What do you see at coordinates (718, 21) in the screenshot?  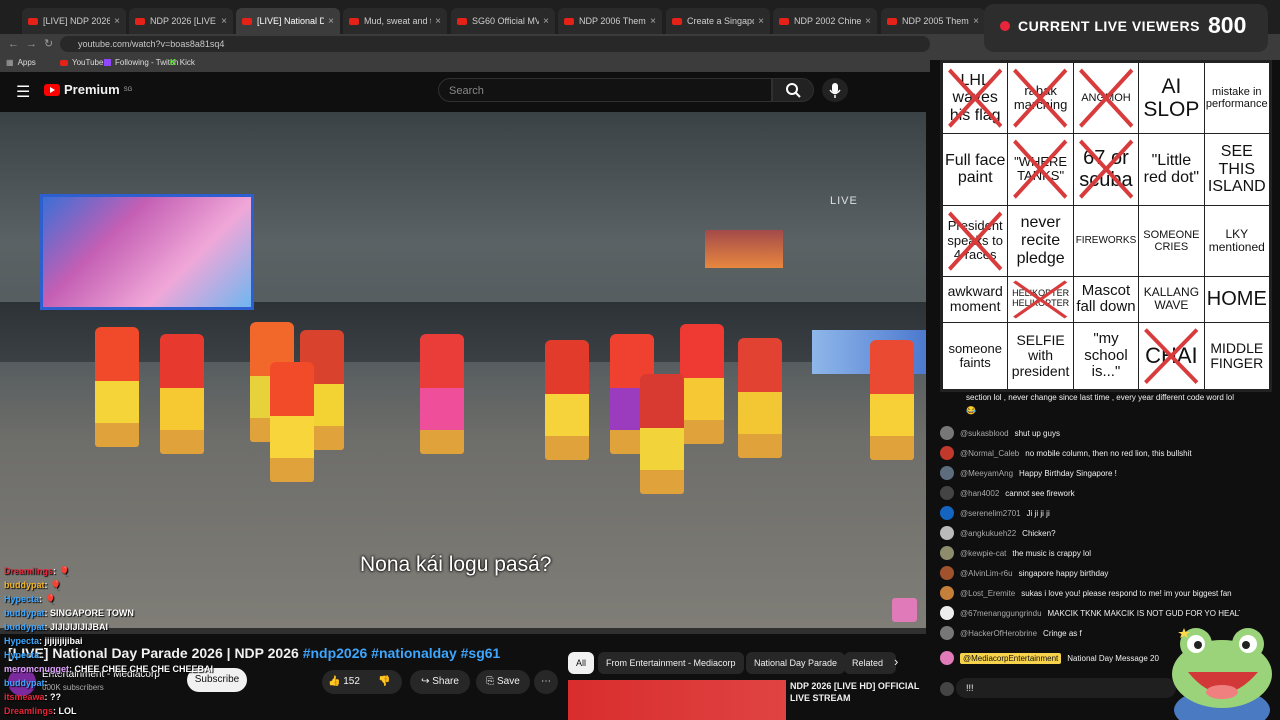 I see `browser-tab: Create a Singapore NDP So×` at bounding box center [718, 21].